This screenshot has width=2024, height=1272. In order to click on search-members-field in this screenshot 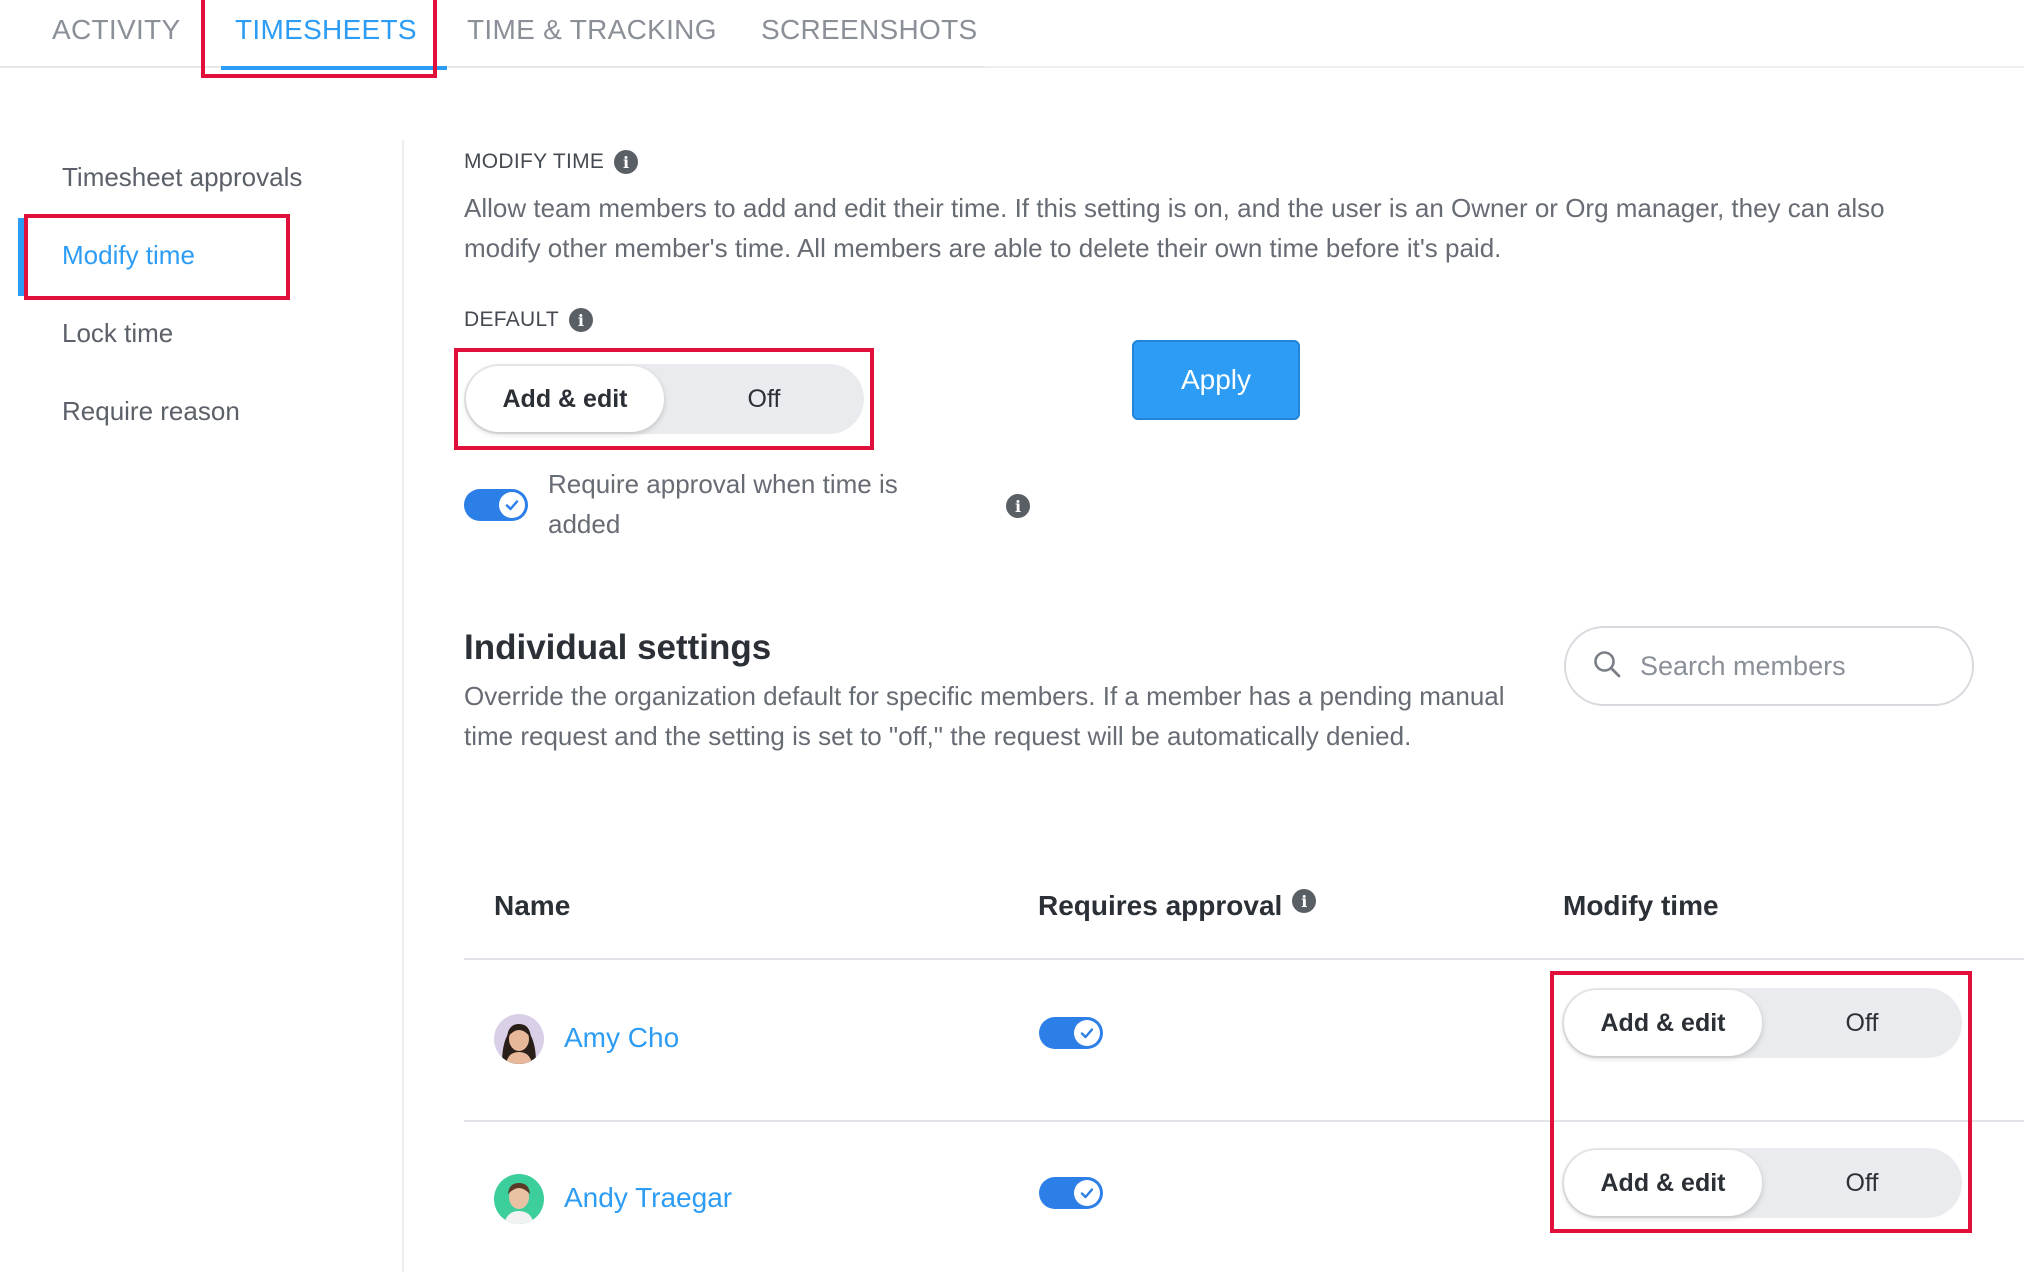, I will do `click(1769, 666)`.